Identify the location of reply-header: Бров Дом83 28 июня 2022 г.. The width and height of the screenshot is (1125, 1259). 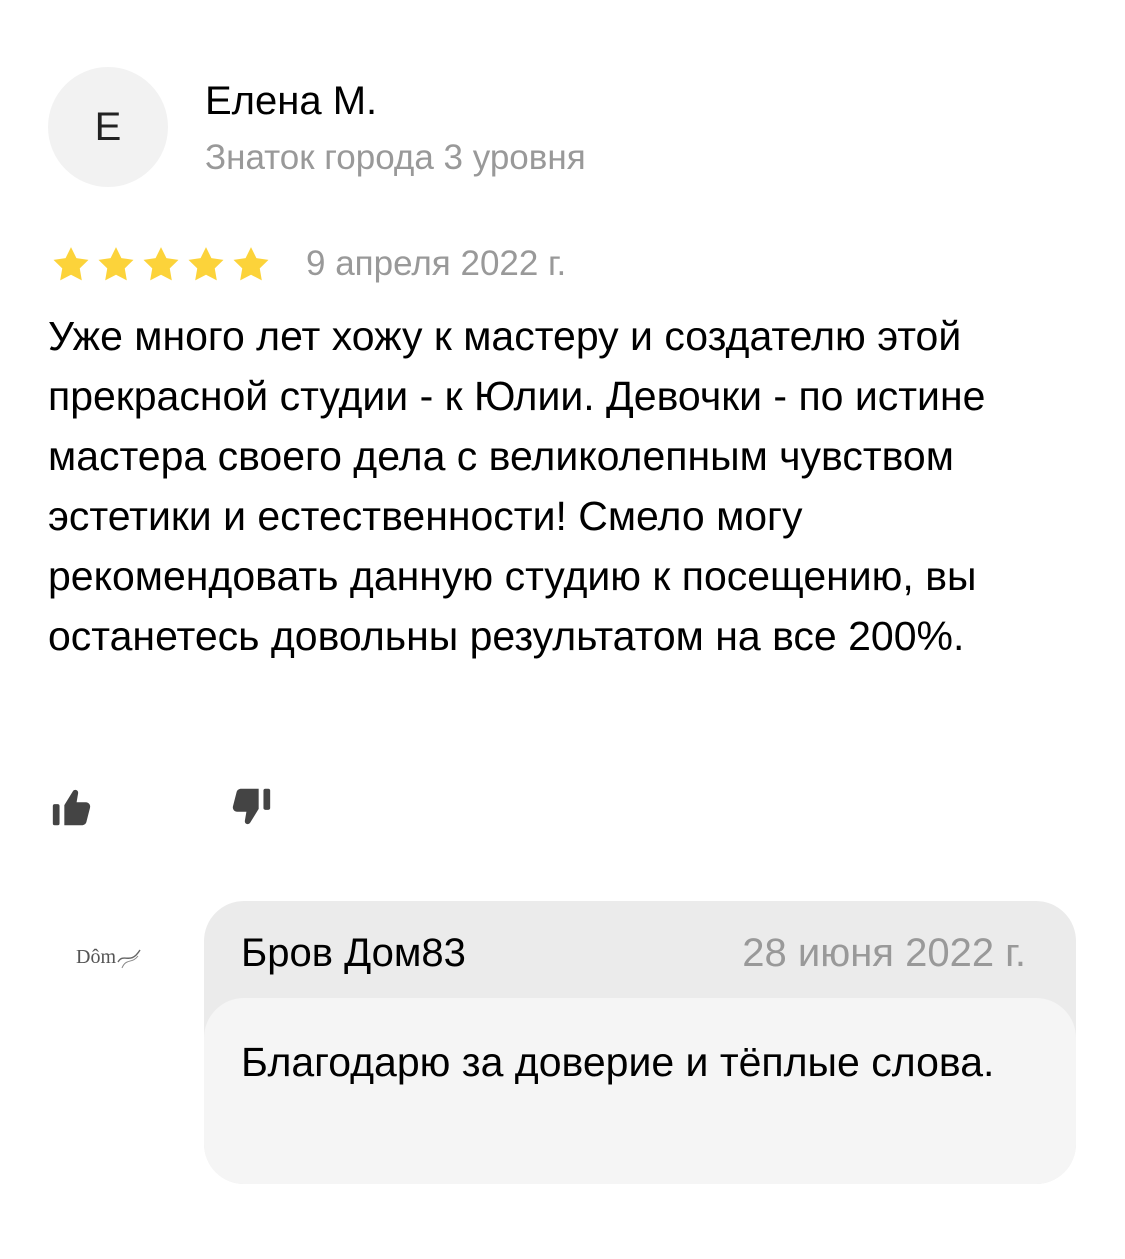
(640, 949).